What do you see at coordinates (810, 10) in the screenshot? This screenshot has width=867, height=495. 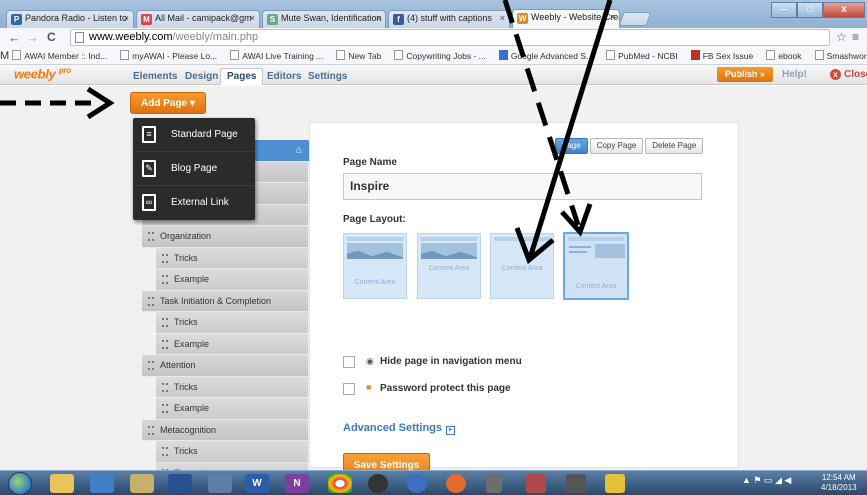 I see `maximize-button: □` at bounding box center [810, 10].